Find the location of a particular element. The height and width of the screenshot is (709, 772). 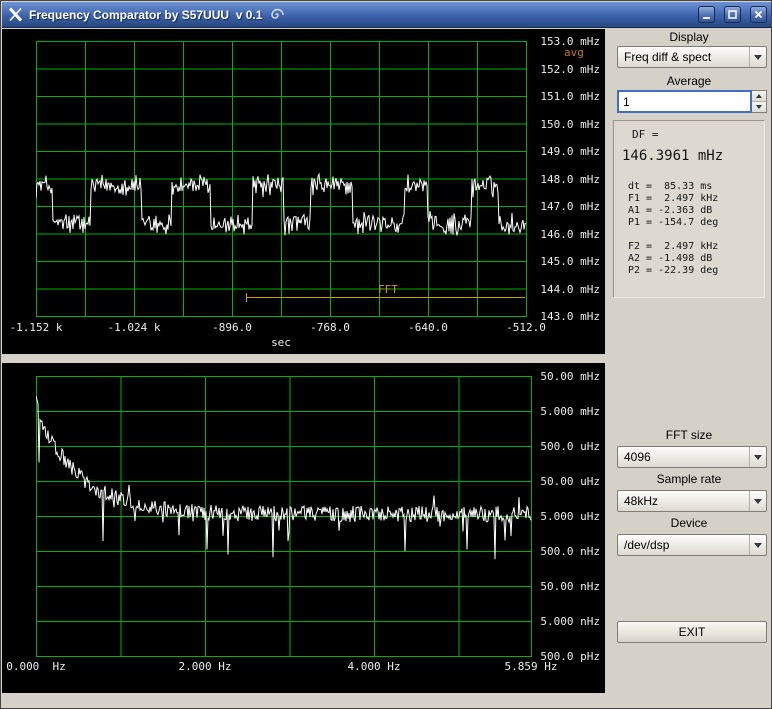

display-combo-value: Freq diff & spect is located at coordinates (668, 57).